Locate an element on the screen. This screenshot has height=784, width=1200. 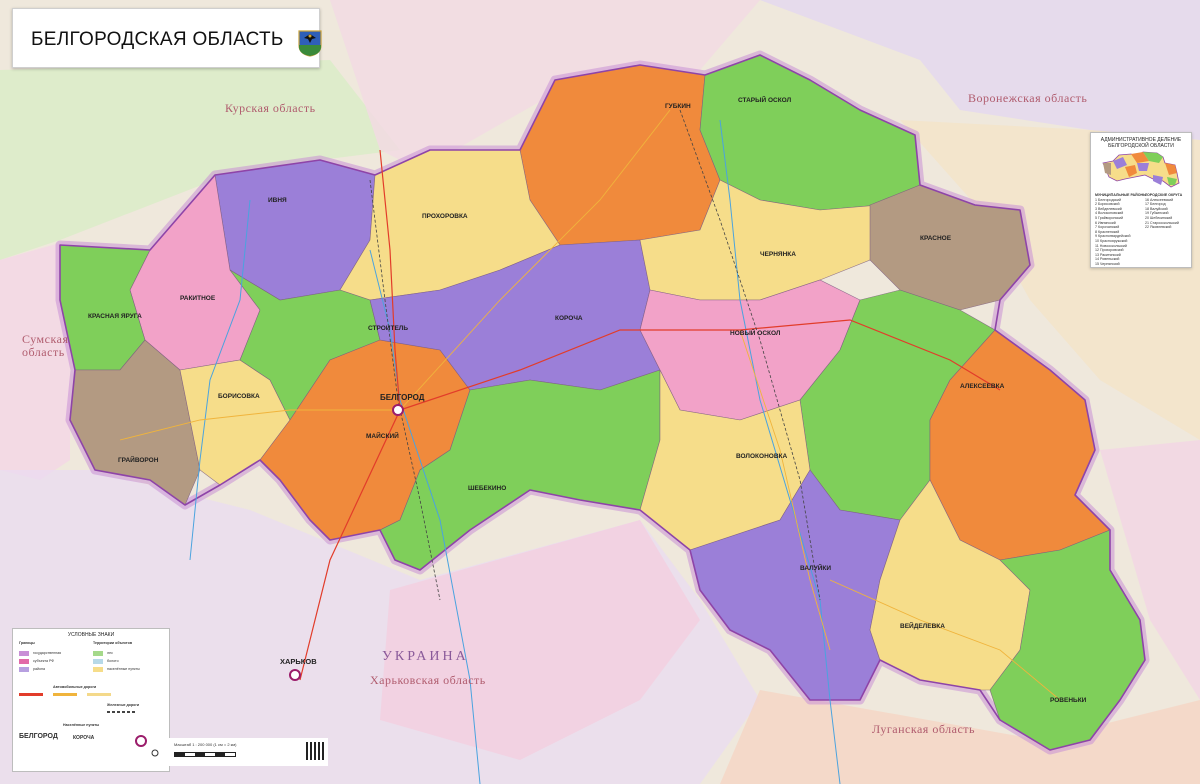
legend-swatch-rail is located at coordinates (122, 712).